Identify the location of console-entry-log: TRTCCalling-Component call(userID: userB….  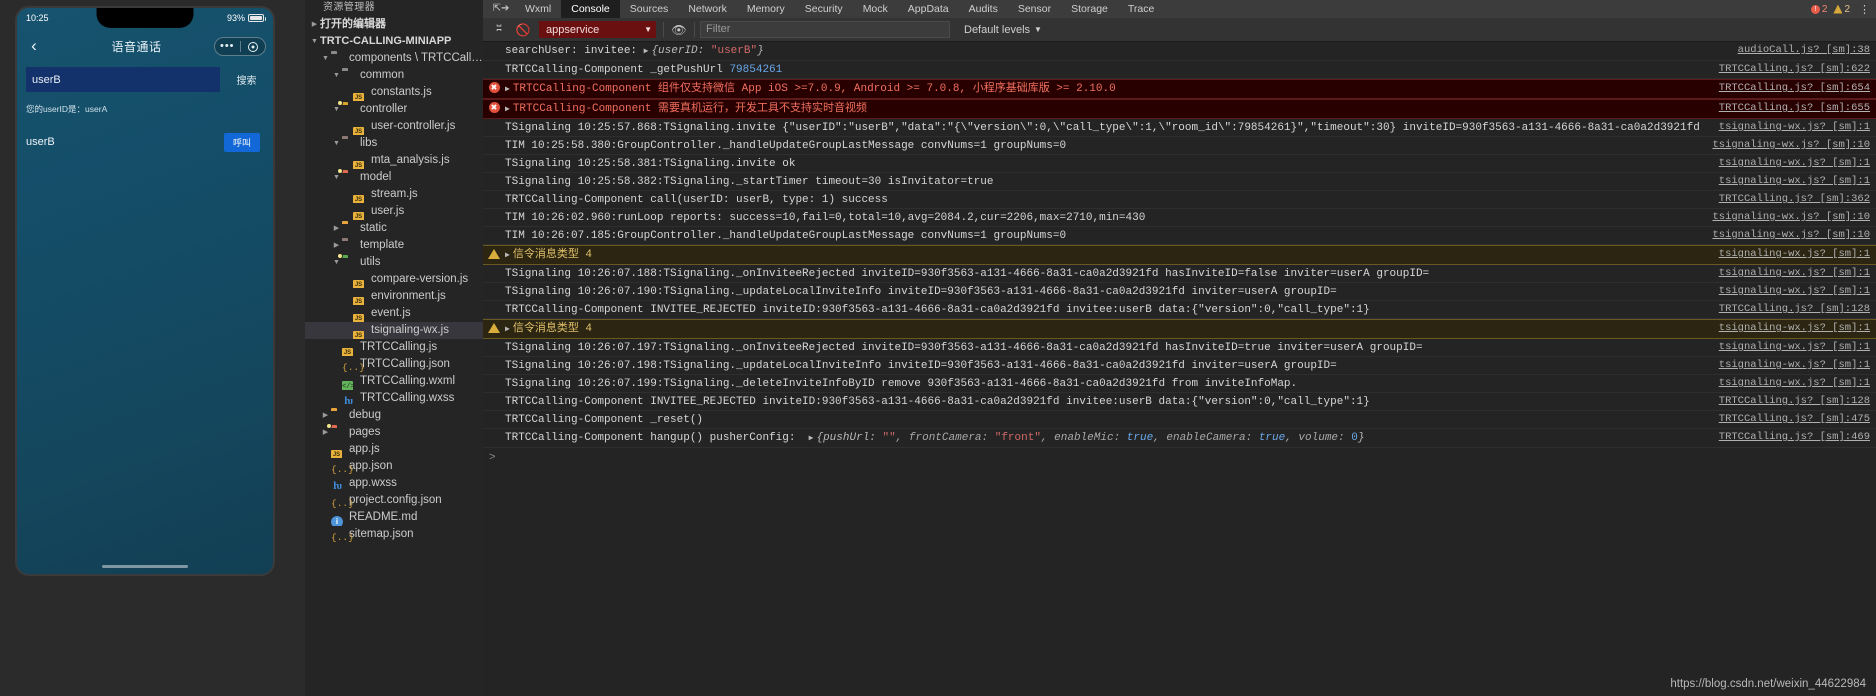
(1179, 200).